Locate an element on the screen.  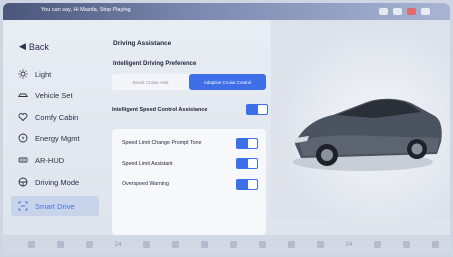
option-smart-cruise-asst: Smart Cruise Asst is located at coordinates (150, 82).